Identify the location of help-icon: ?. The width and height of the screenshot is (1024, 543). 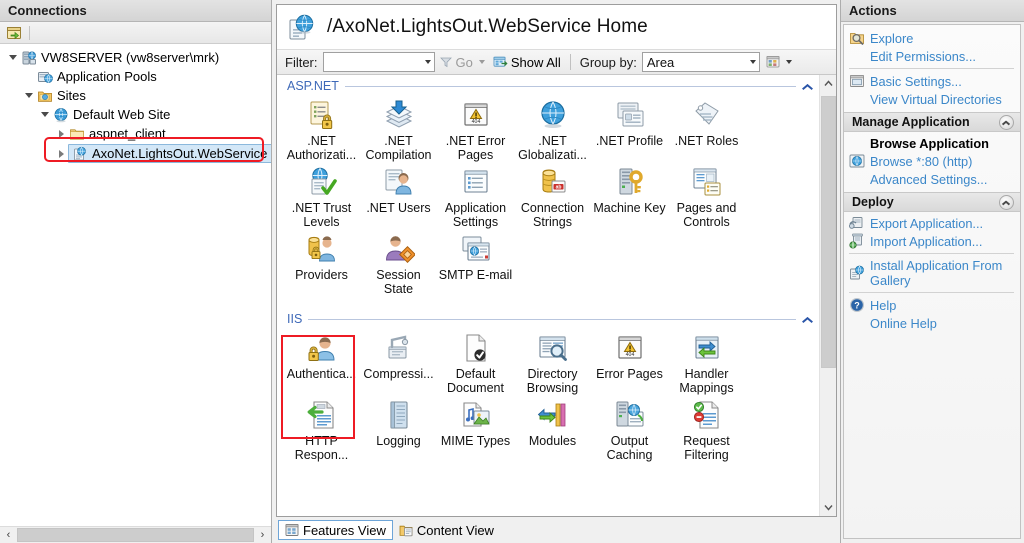
(857, 305).